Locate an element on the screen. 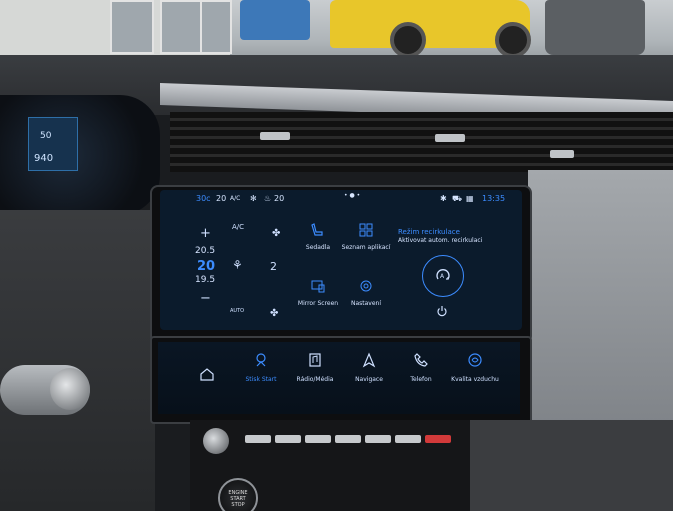 This screenshot has height=511, width=673. air-vent is located at coordinates (421, 142).